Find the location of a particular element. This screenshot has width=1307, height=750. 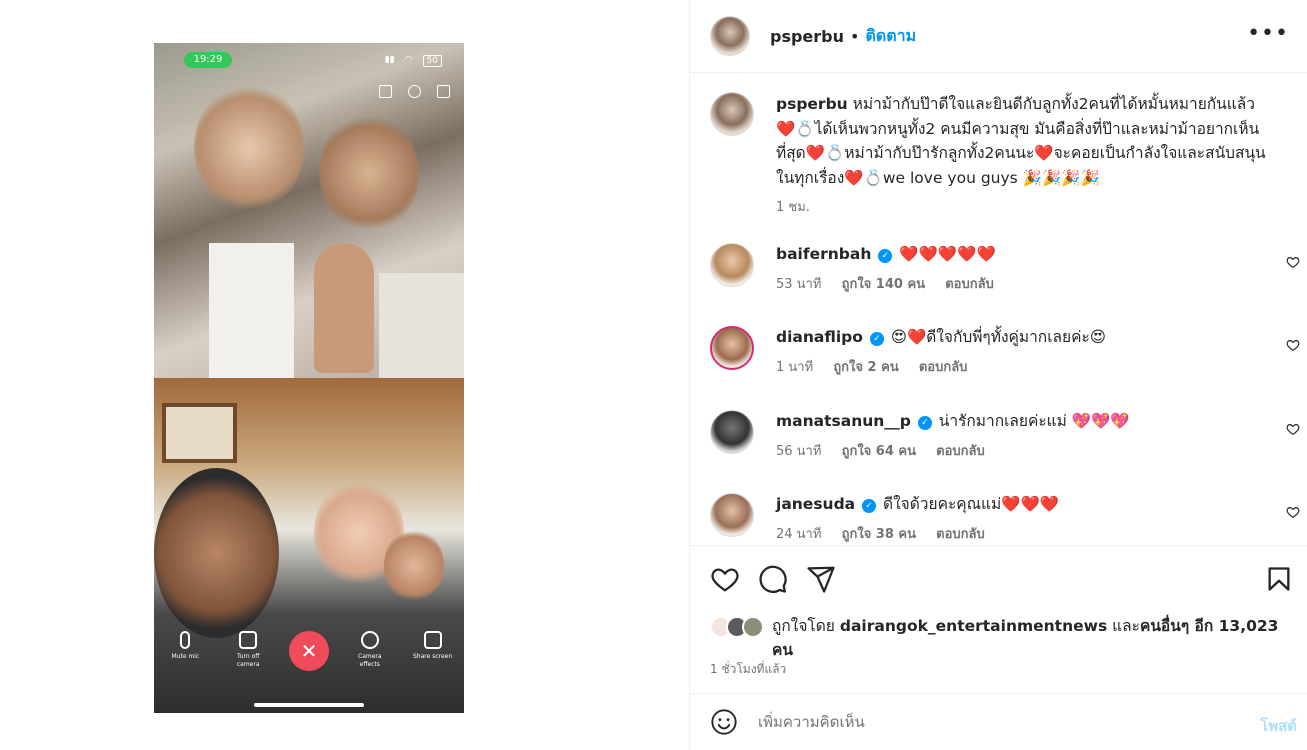

comment-meta: 24 นาที ถูกใจ 38 คน ตอบกลับ is located at coordinates (1026, 533).